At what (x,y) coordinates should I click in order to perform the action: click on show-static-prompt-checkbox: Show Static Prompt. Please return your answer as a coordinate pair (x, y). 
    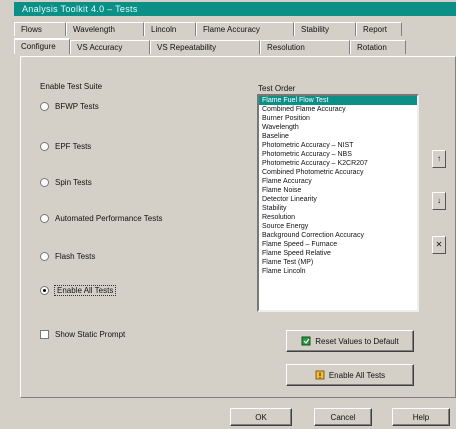
    Looking at the image, I should click on (82, 334).